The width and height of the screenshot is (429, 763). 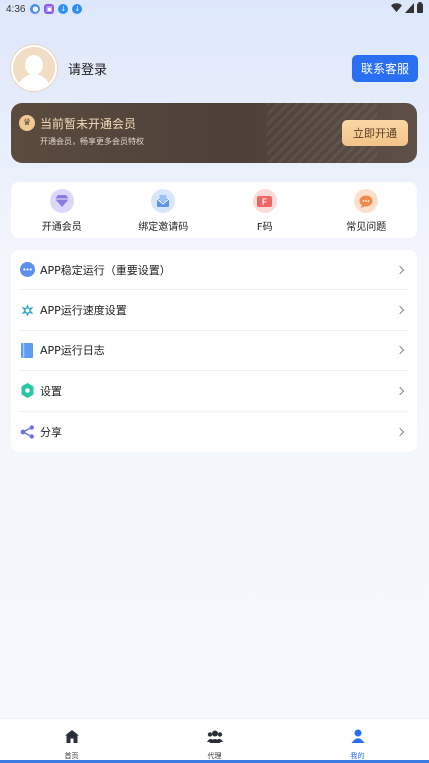 I want to click on menu-item-speed: APP运行速度设置, so click(x=213, y=310).